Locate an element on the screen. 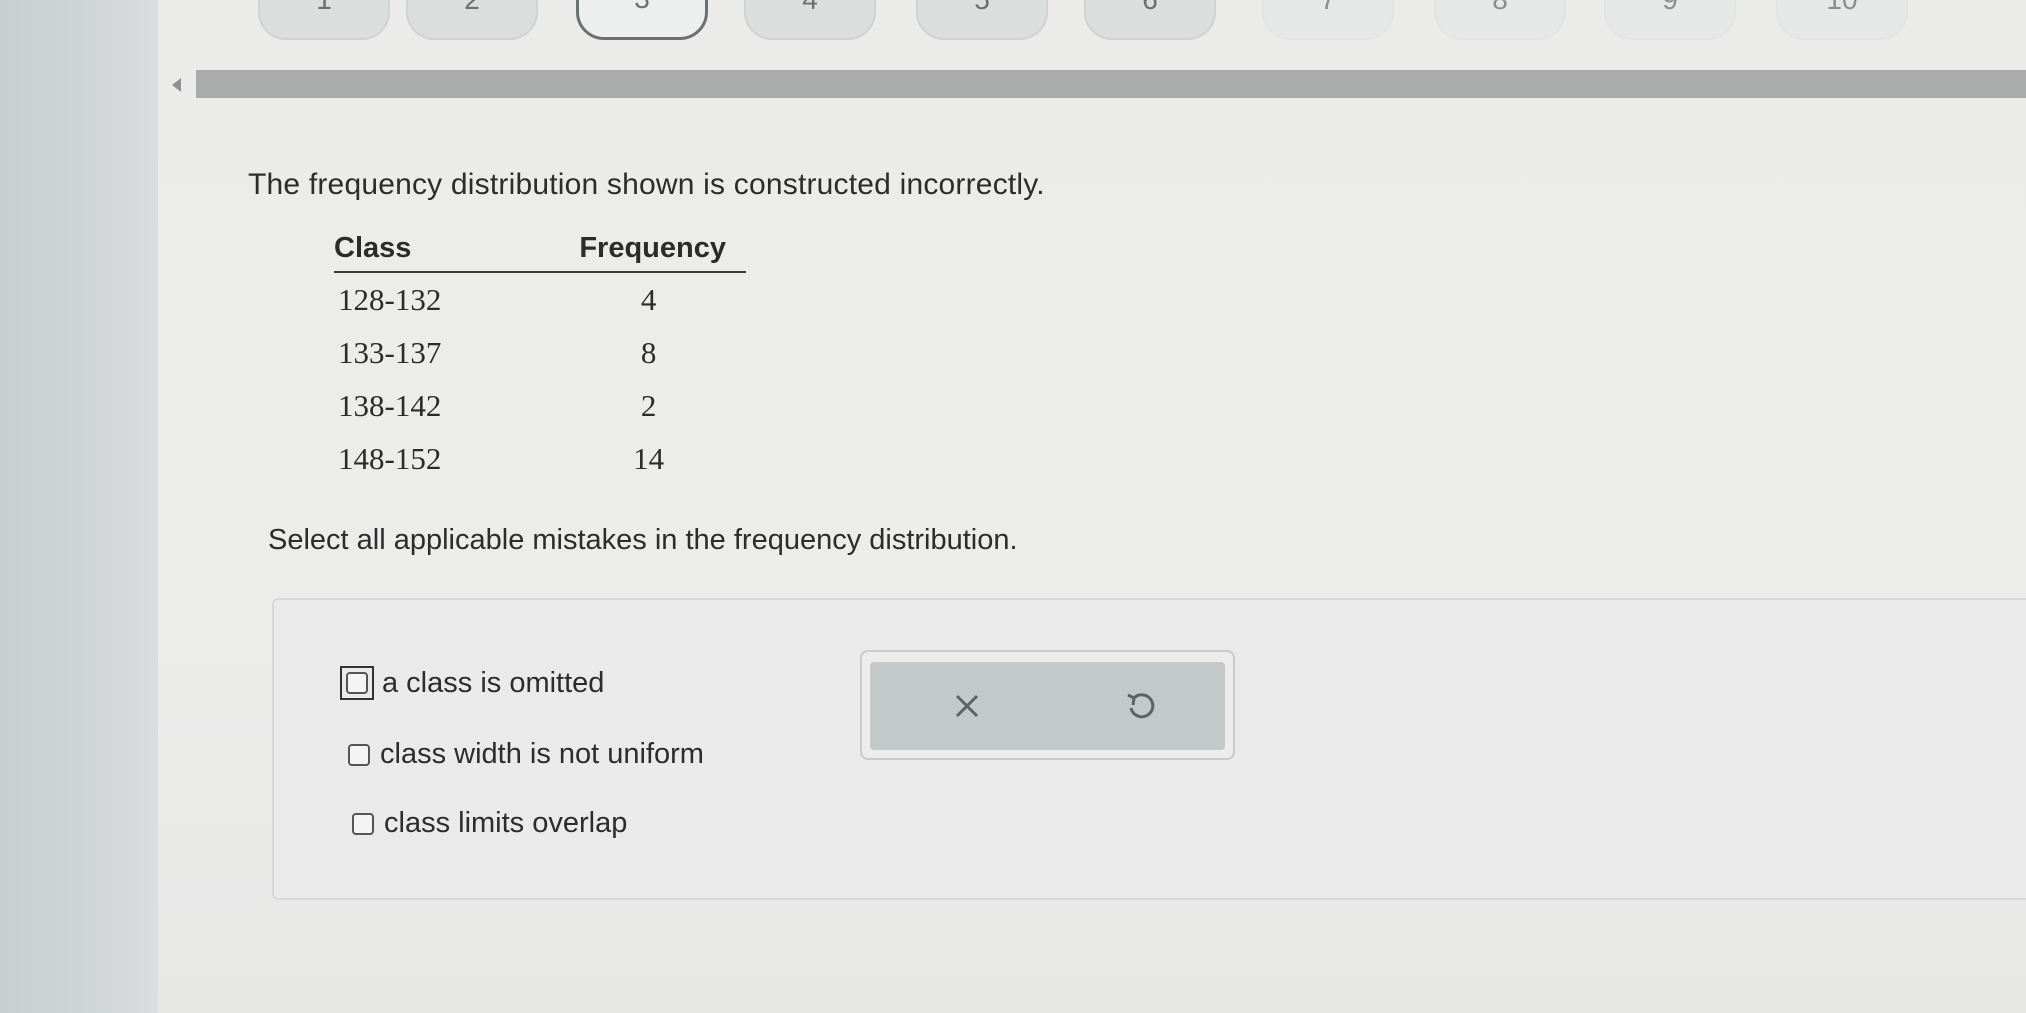 Image resolution: width=2026 pixels, height=1013 pixels. undo-icon is located at coordinates (1141, 706).